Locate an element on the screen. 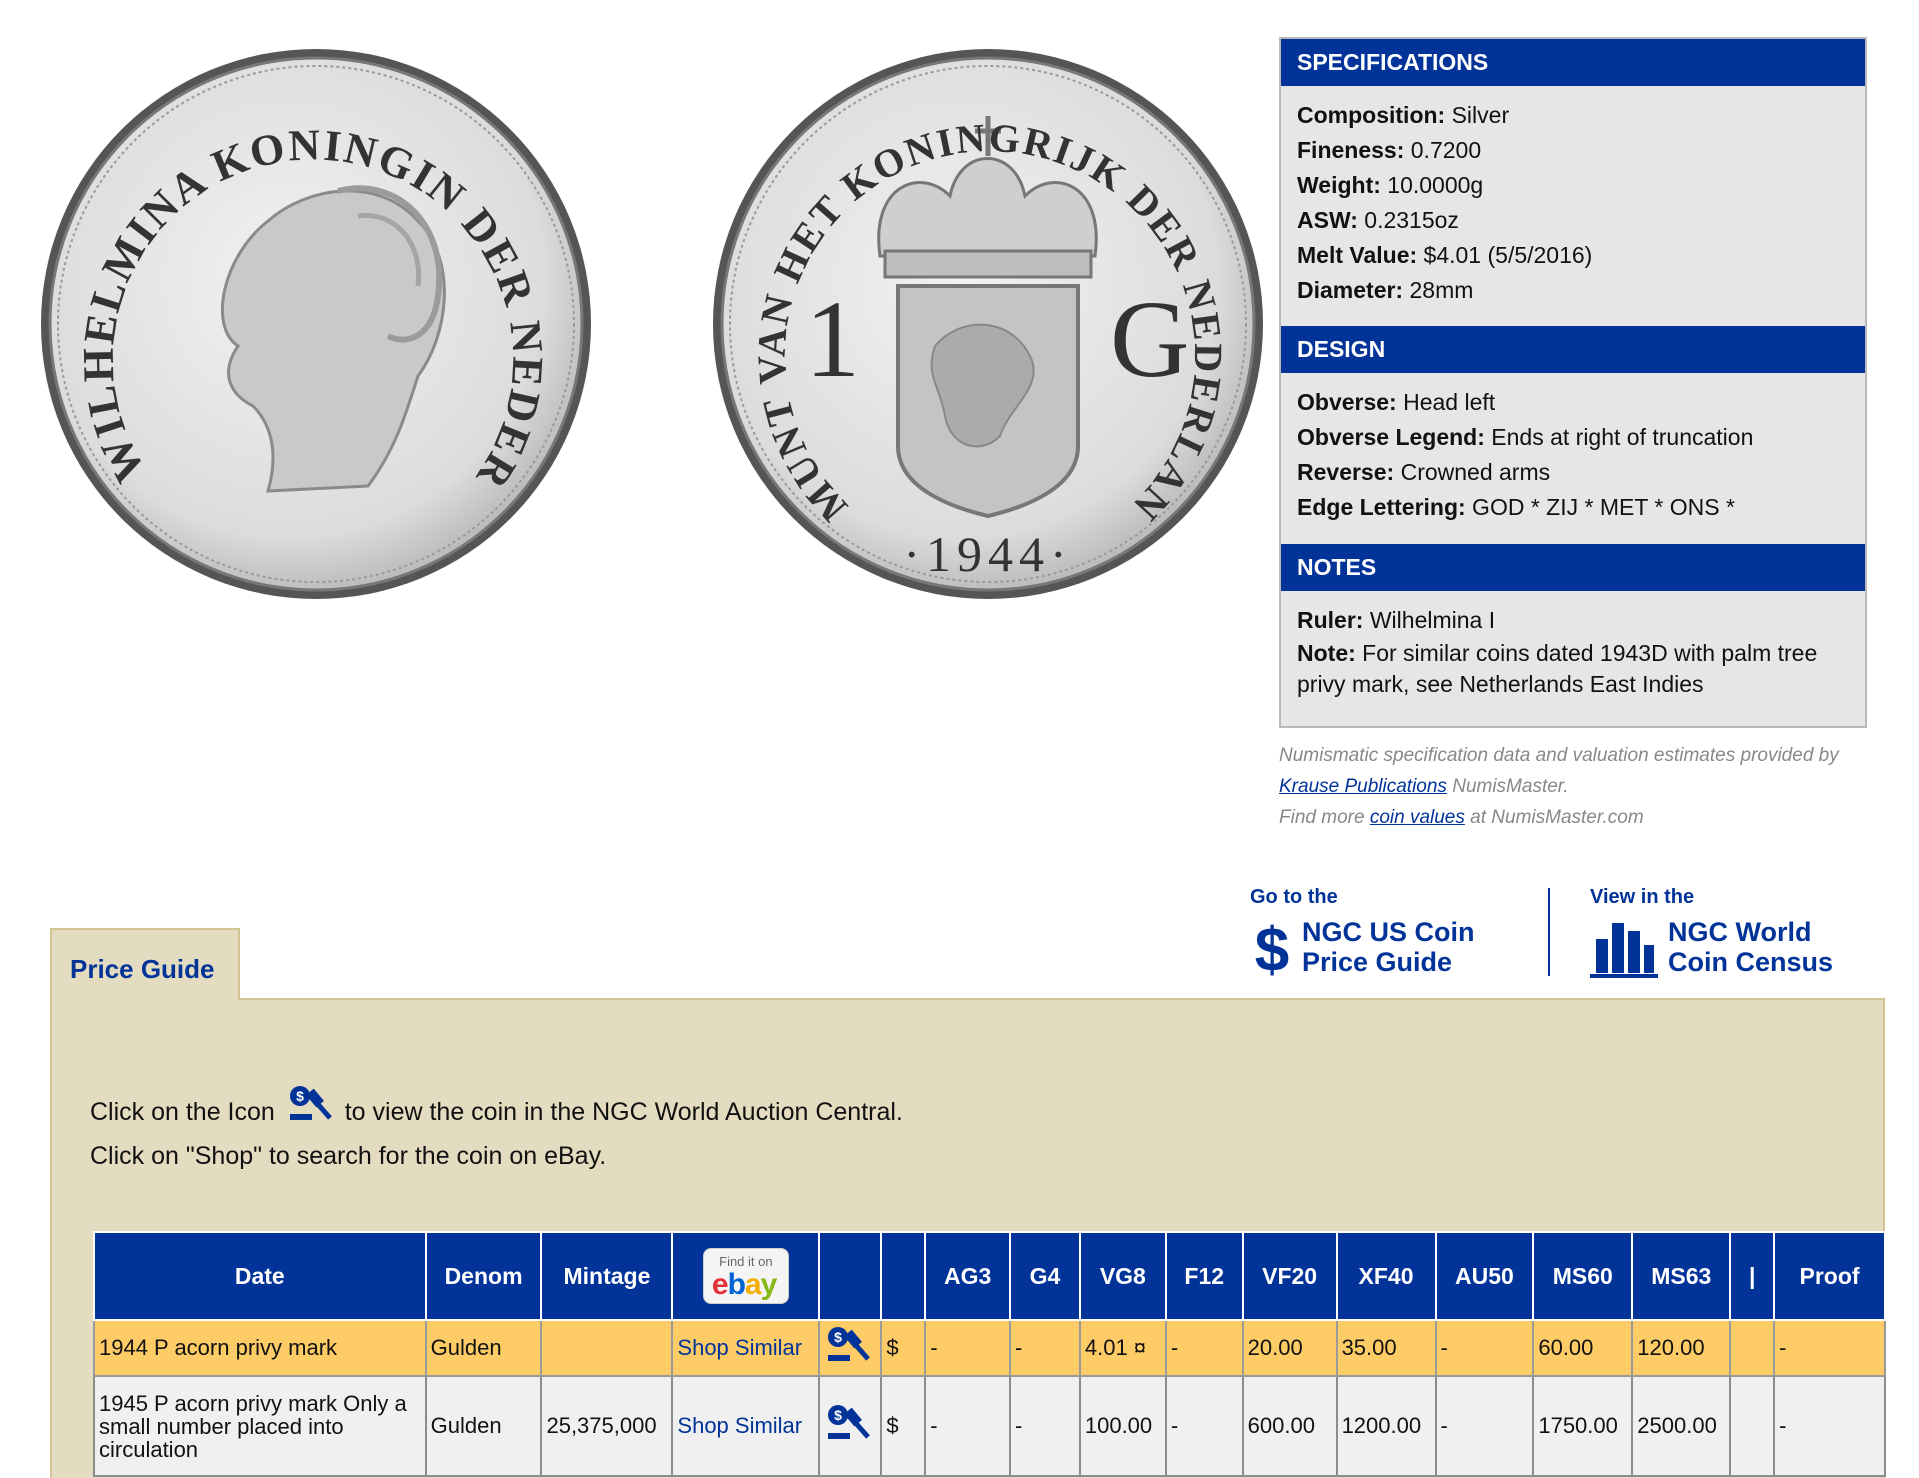  design-obverse: Obverse: Head left is located at coordinates (1396, 402).